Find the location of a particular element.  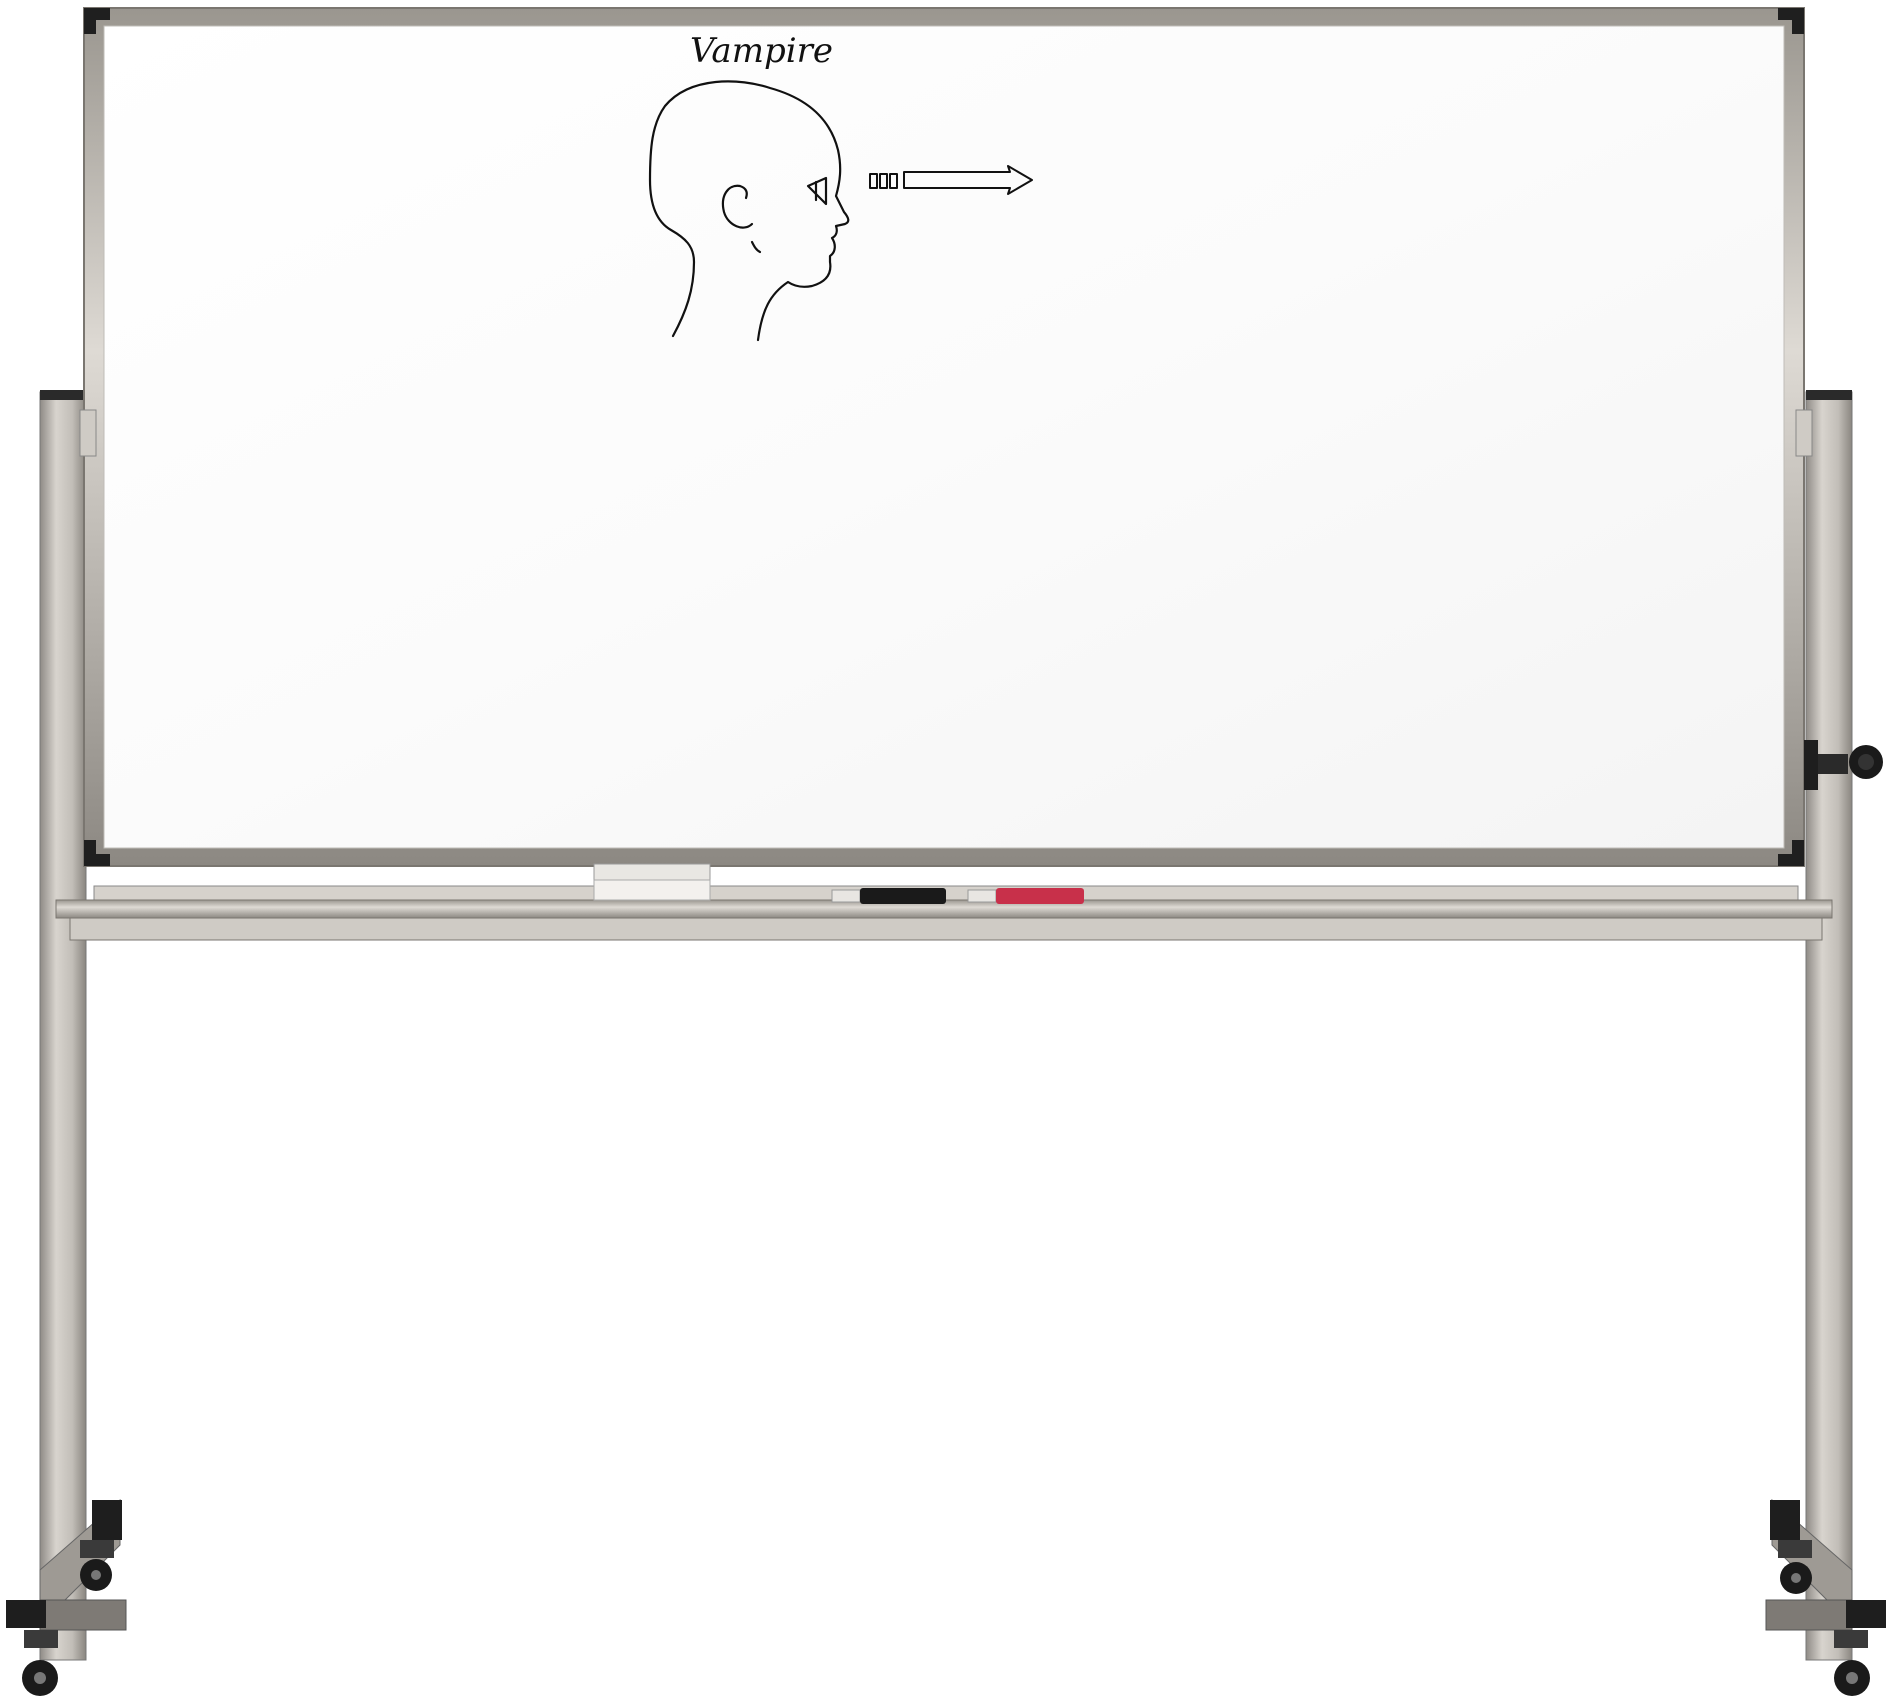

right-upright-cap is located at coordinates (1829, 395).